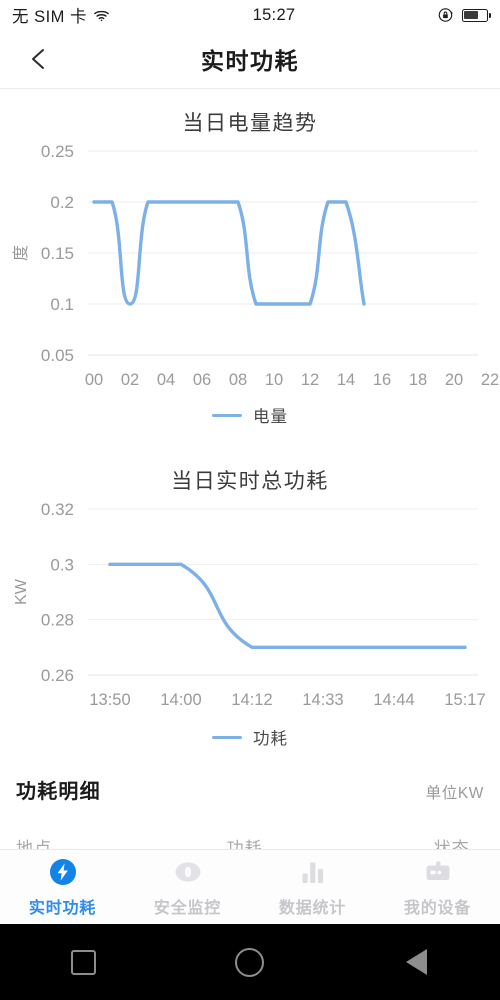 This screenshot has width=500, height=1000. What do you see at coordinates (101, 15) in the screenshot?
I see `wifi-icon` at bounding box center [101, 15].